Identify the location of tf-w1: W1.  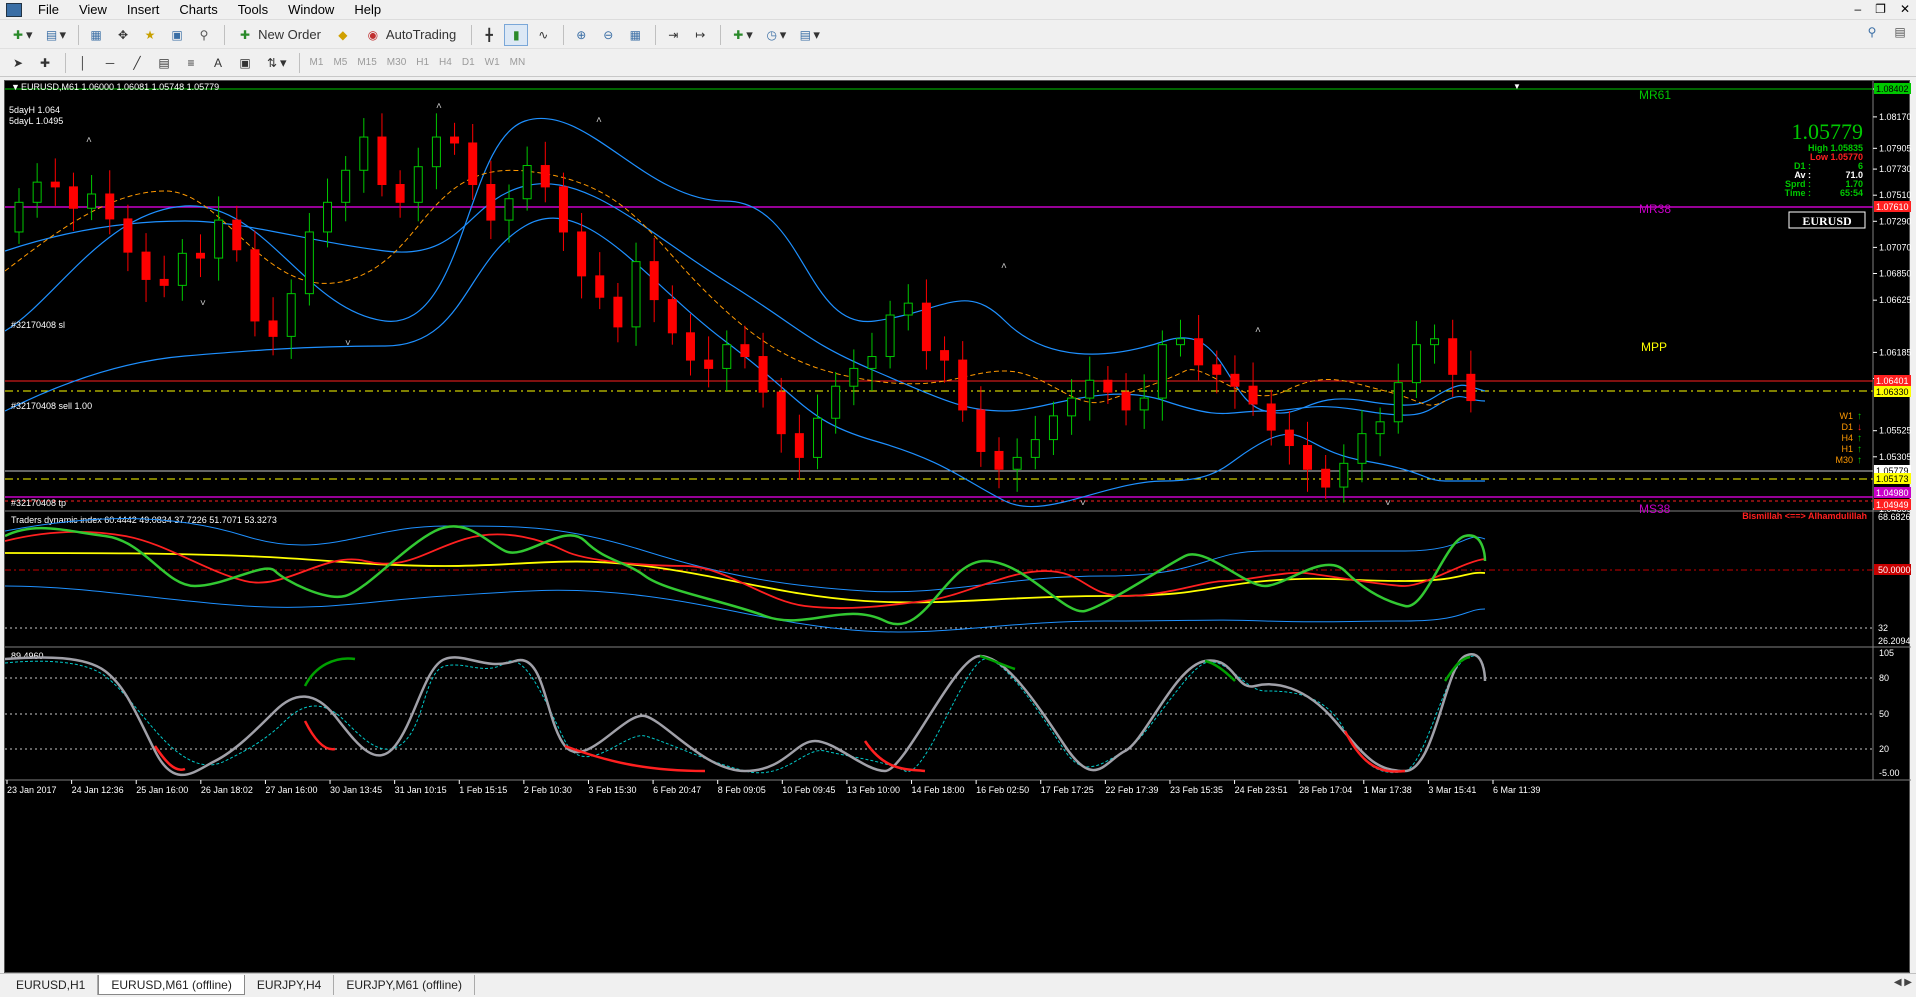
(492, 63).